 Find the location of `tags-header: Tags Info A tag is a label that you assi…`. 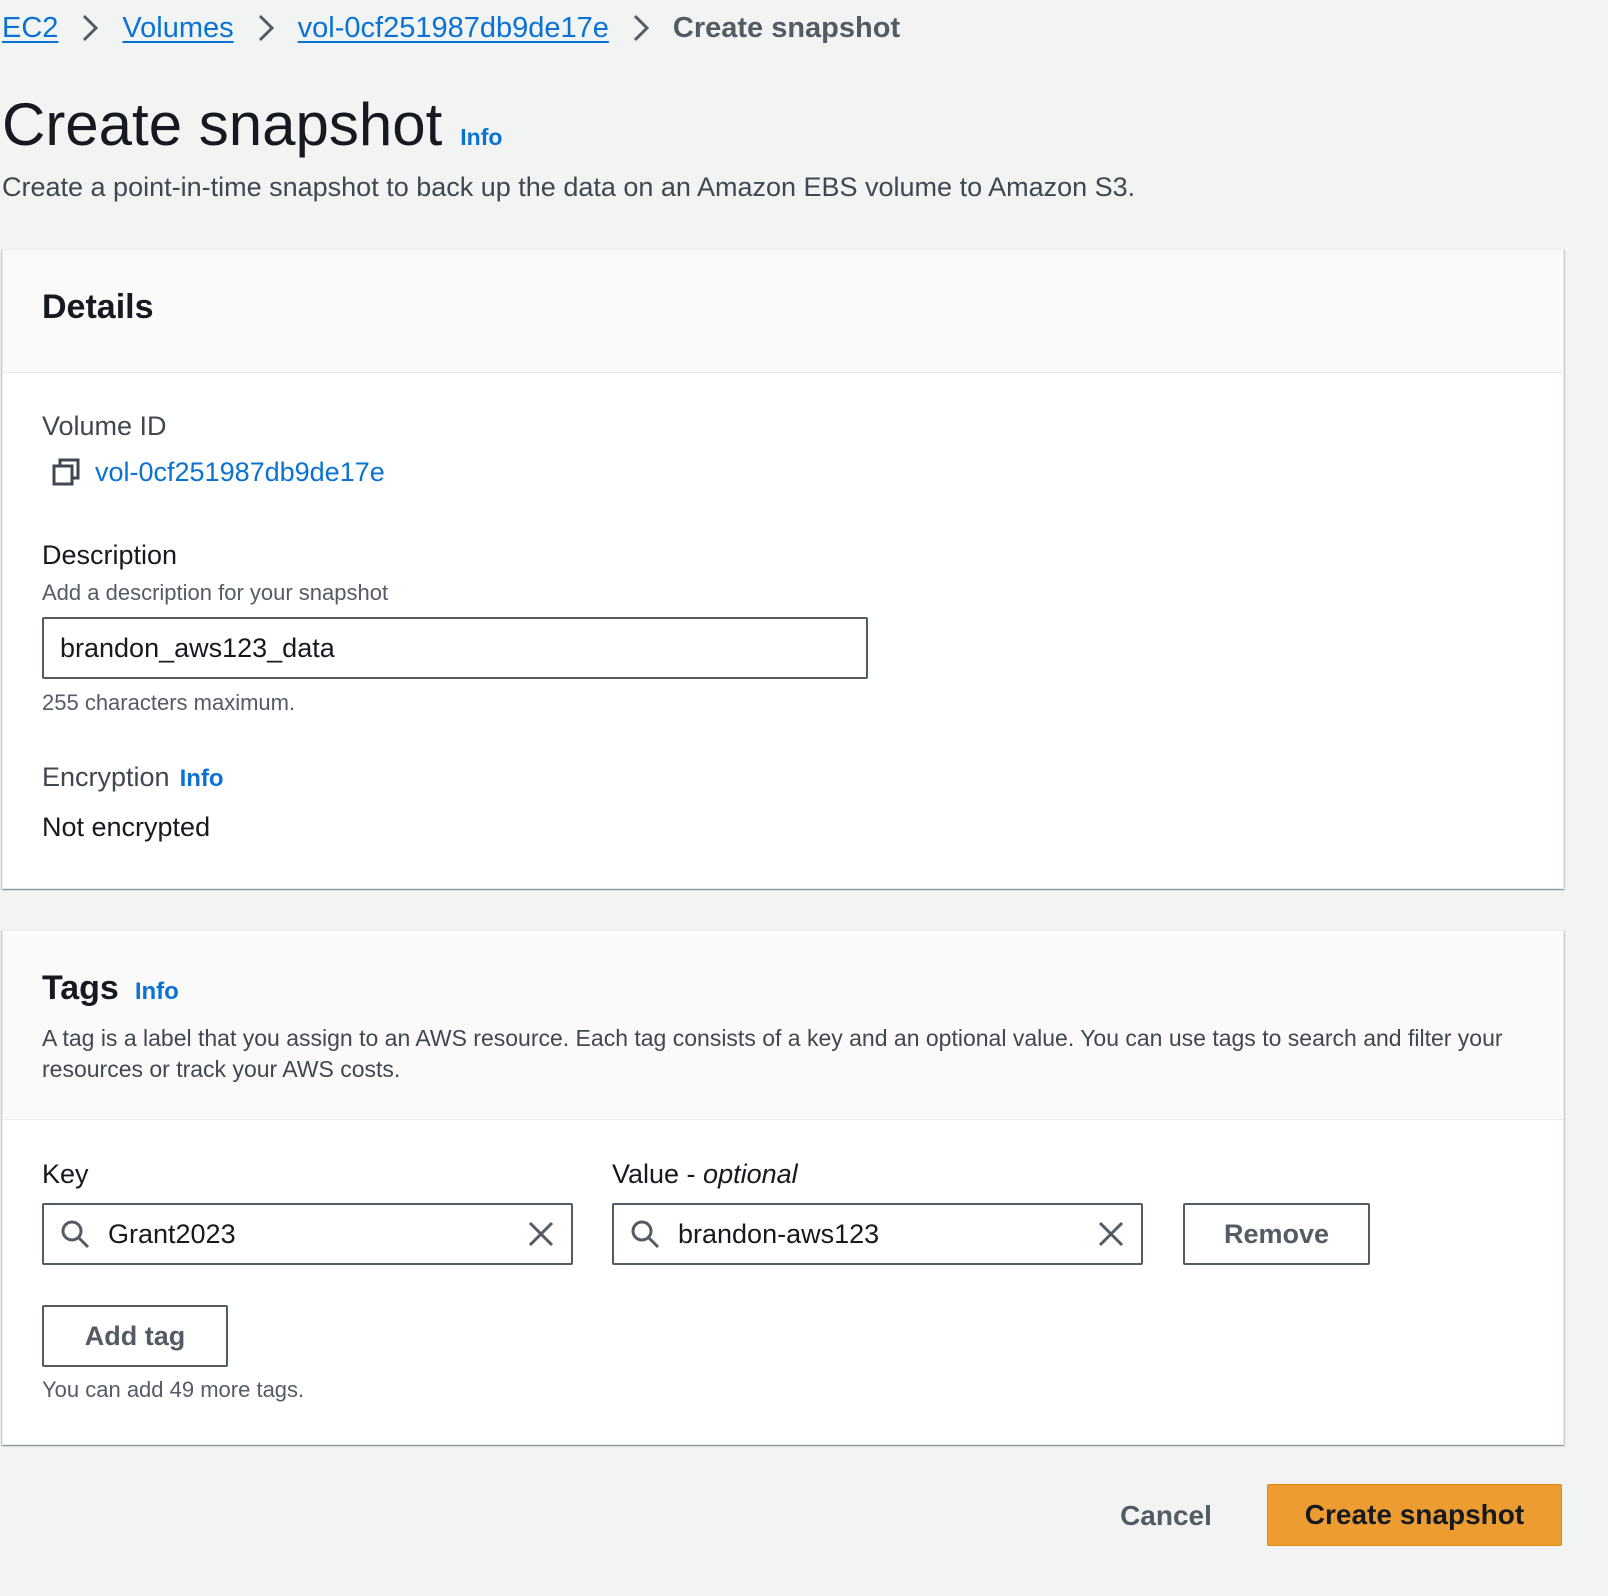

tags-header: Tags Info A tag is a label that you assi… is located at coordinates (783, 1025).